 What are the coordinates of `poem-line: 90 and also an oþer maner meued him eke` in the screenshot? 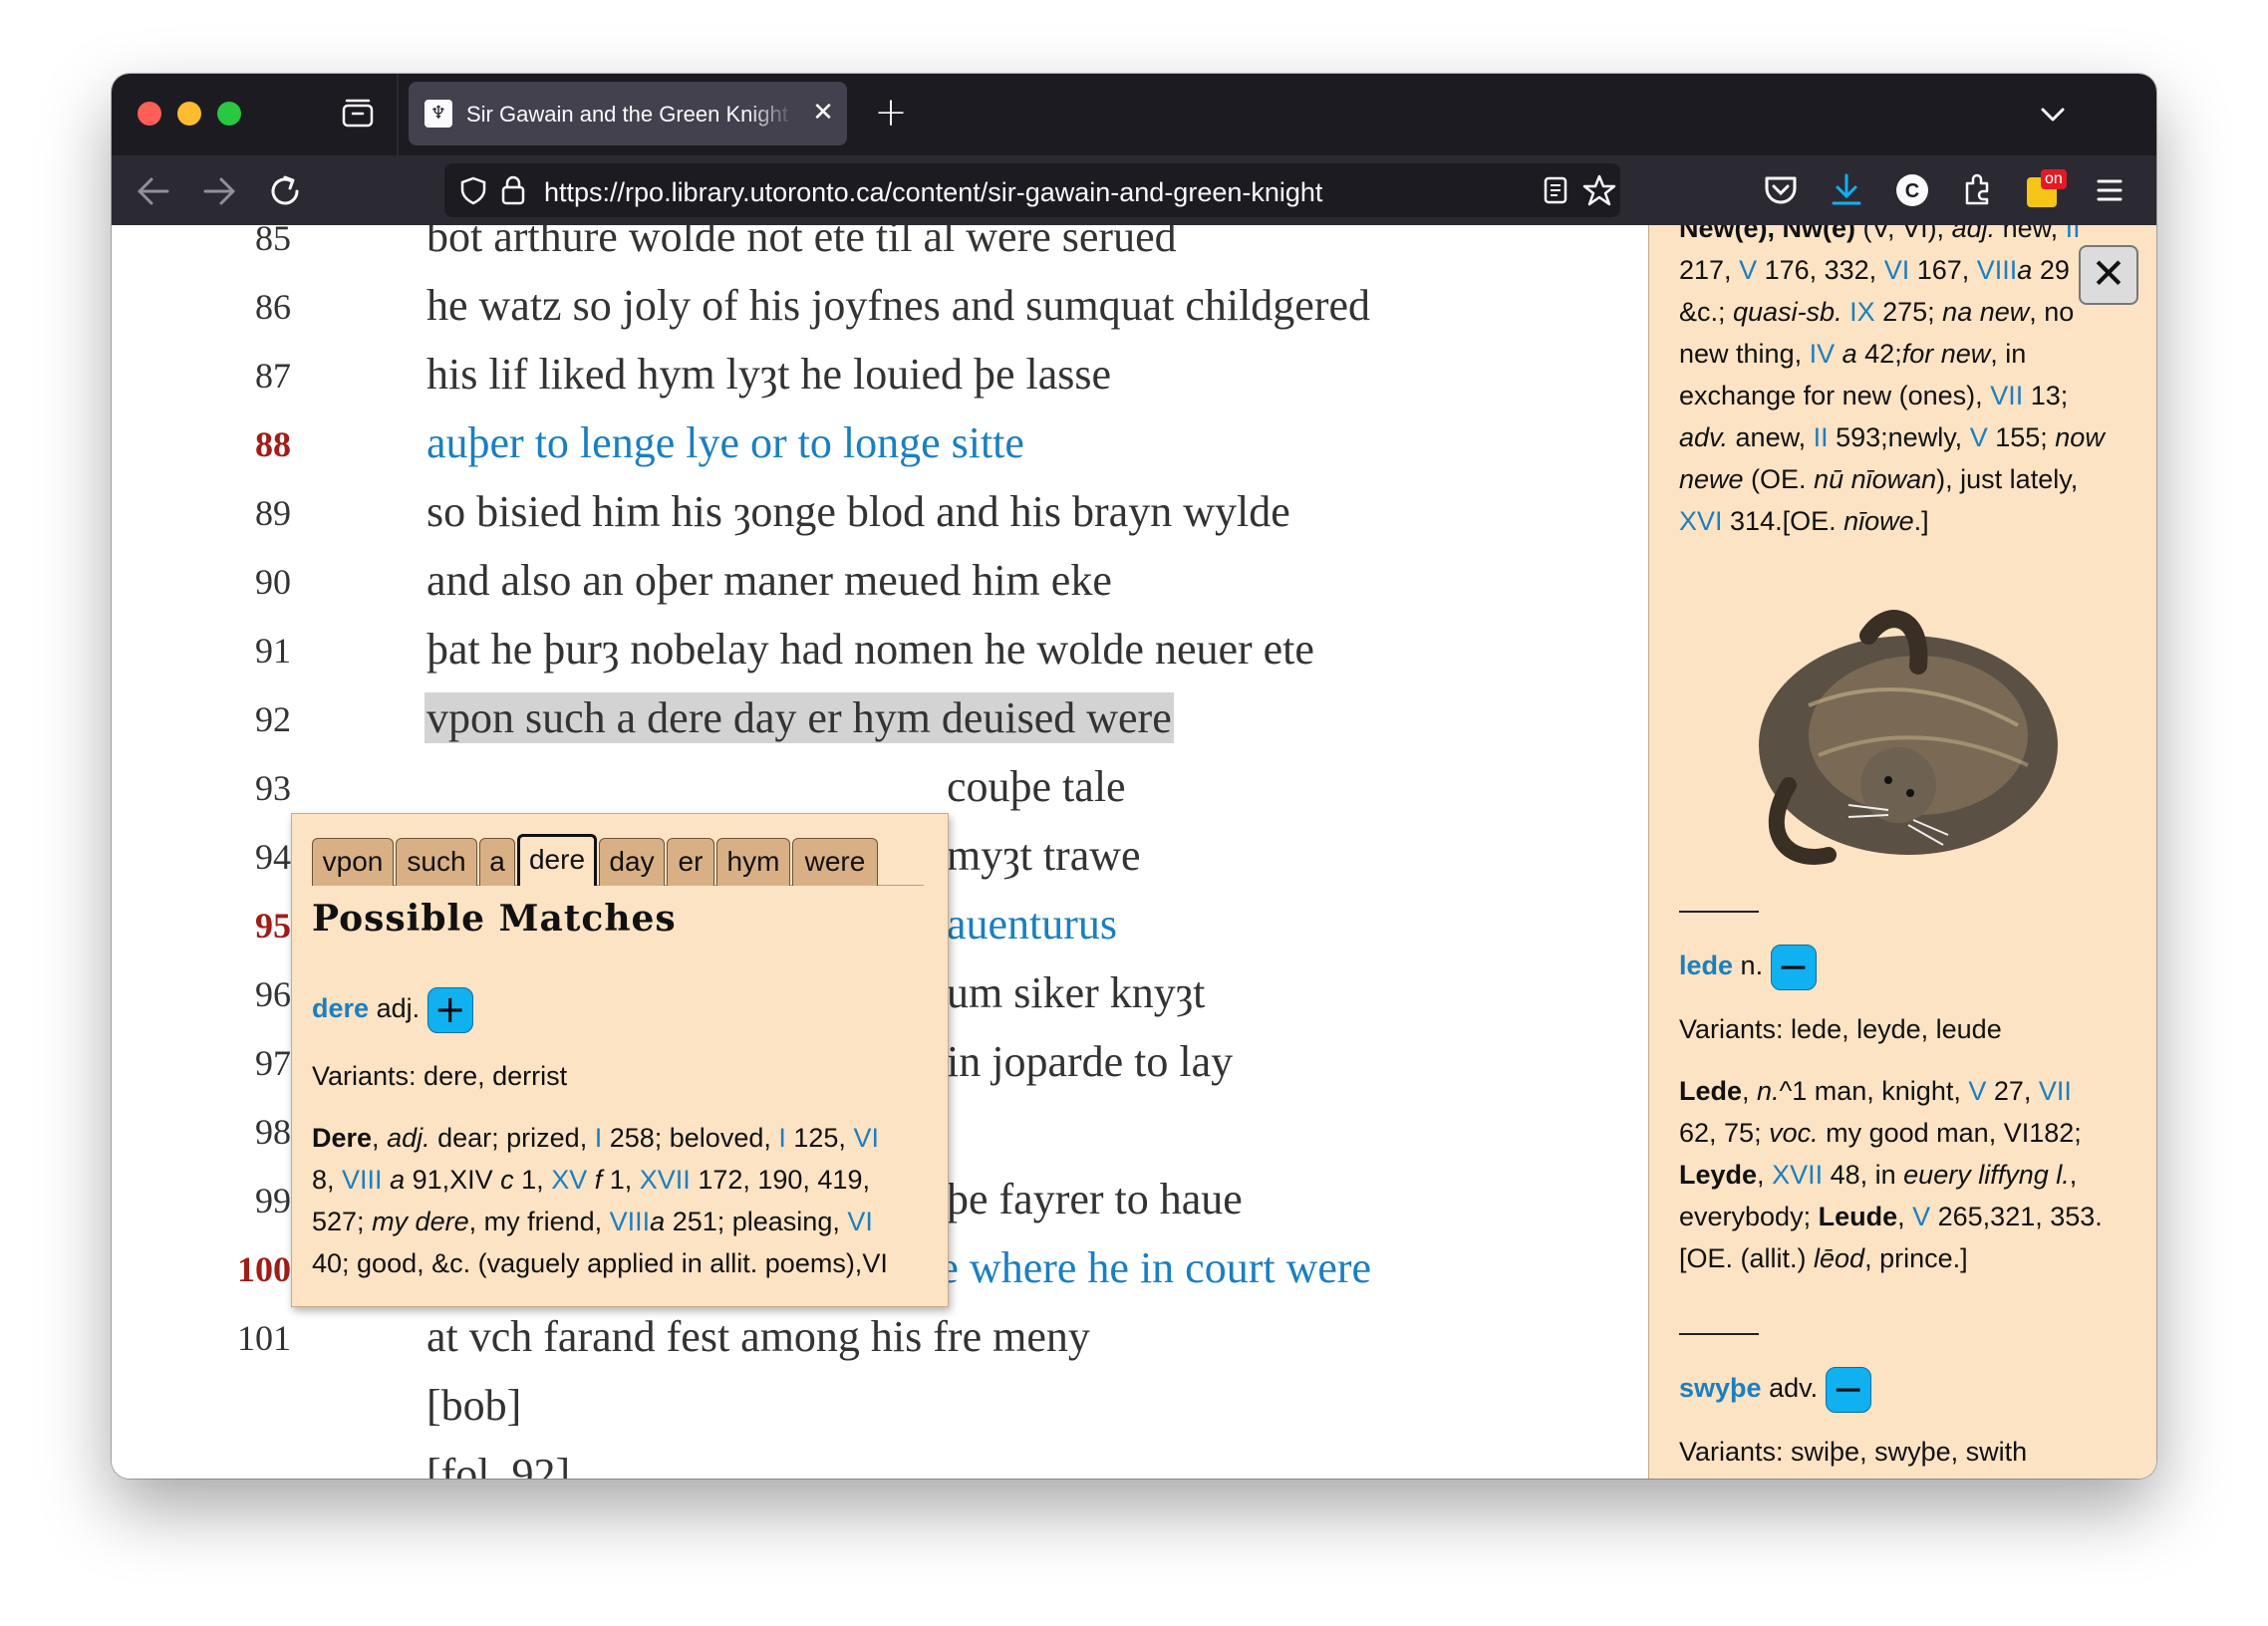 It's located at (909, 585).